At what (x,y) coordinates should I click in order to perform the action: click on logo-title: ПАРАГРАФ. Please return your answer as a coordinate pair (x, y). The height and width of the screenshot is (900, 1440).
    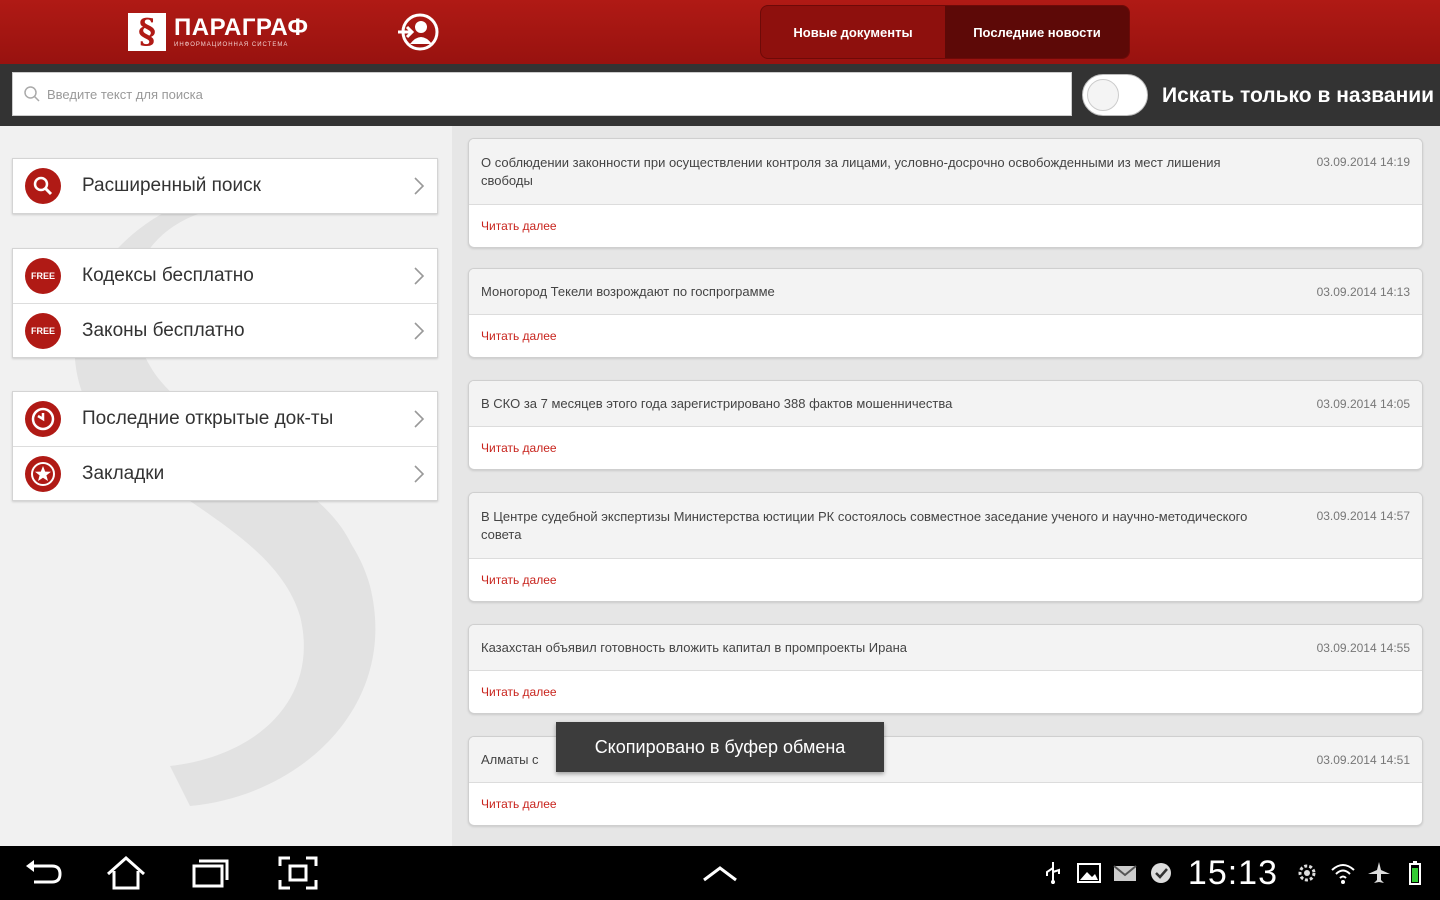
    Looking at the image, I should click on (241, 27).